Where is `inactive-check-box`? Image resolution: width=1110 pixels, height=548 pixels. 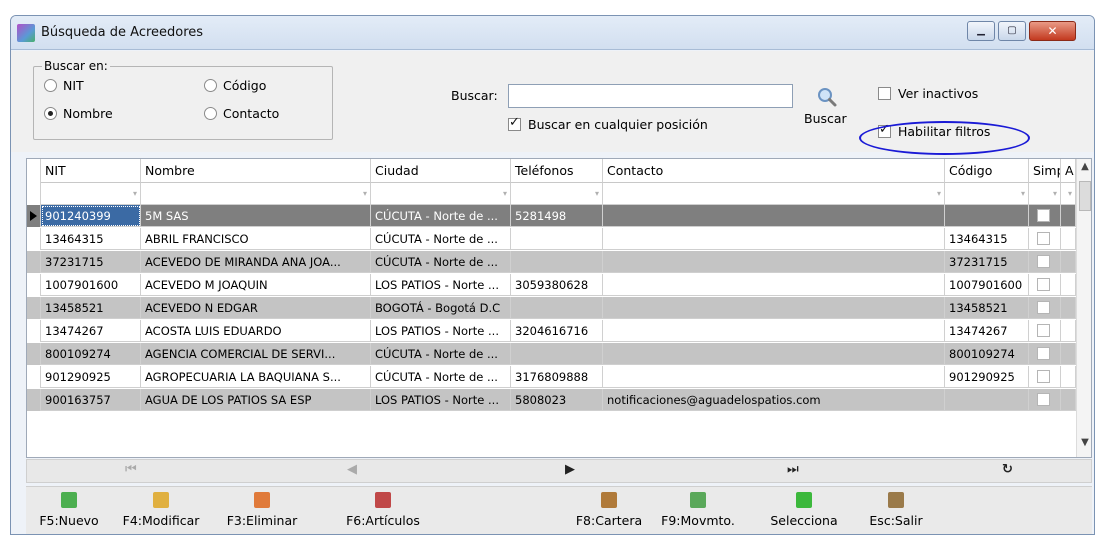
inactive-check-box is located at coordinates (884, 93).